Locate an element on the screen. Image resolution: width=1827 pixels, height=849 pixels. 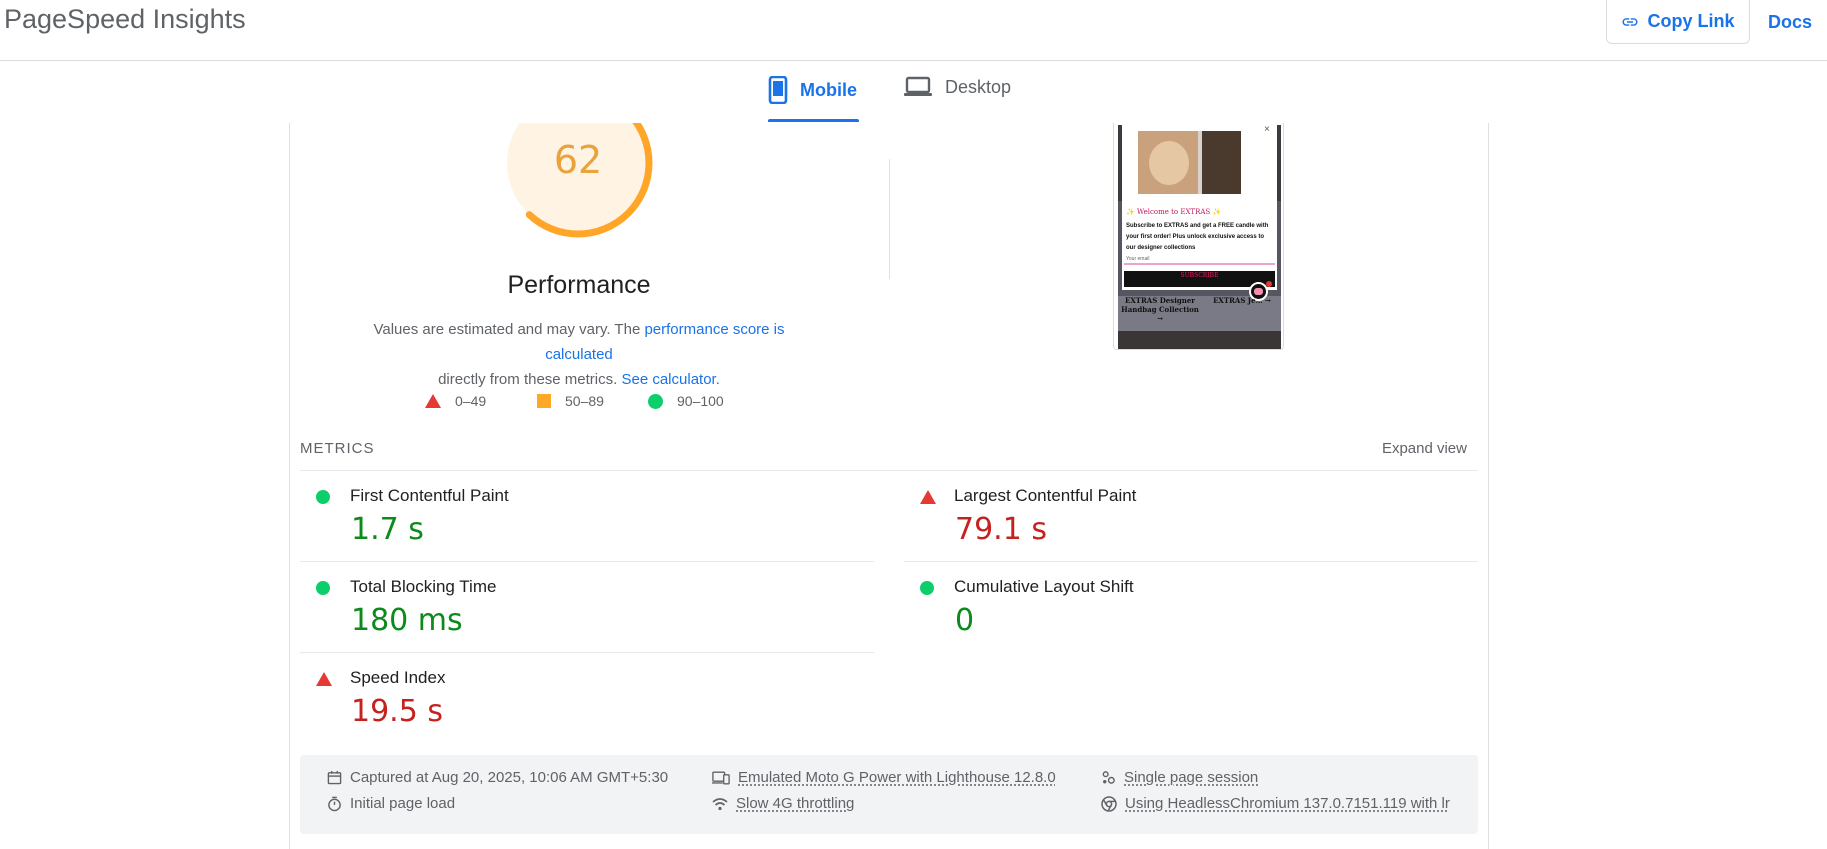
popup-welcome: ✨ Welcome to EXTRAS ✨ is located at coordinates (1174, 212).